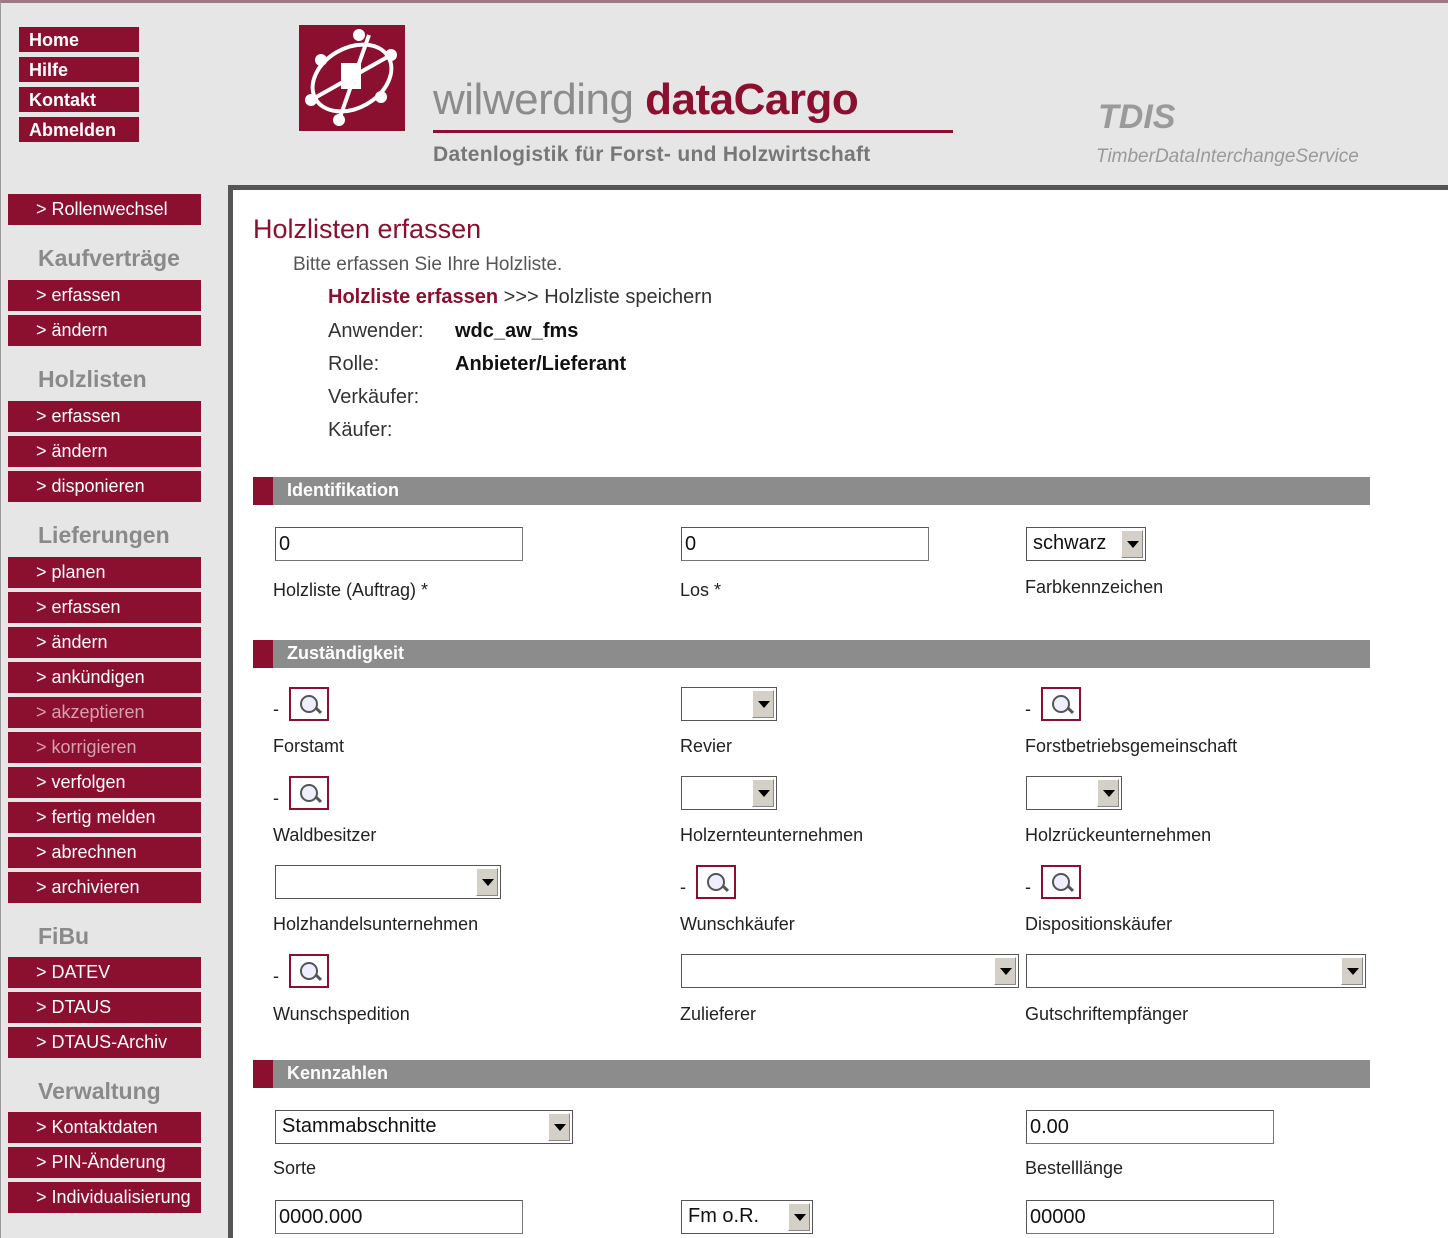 The image size is (1448, 1238). I want to click on section-kennzahlen: Kennzahlen, so click(811, 1074).